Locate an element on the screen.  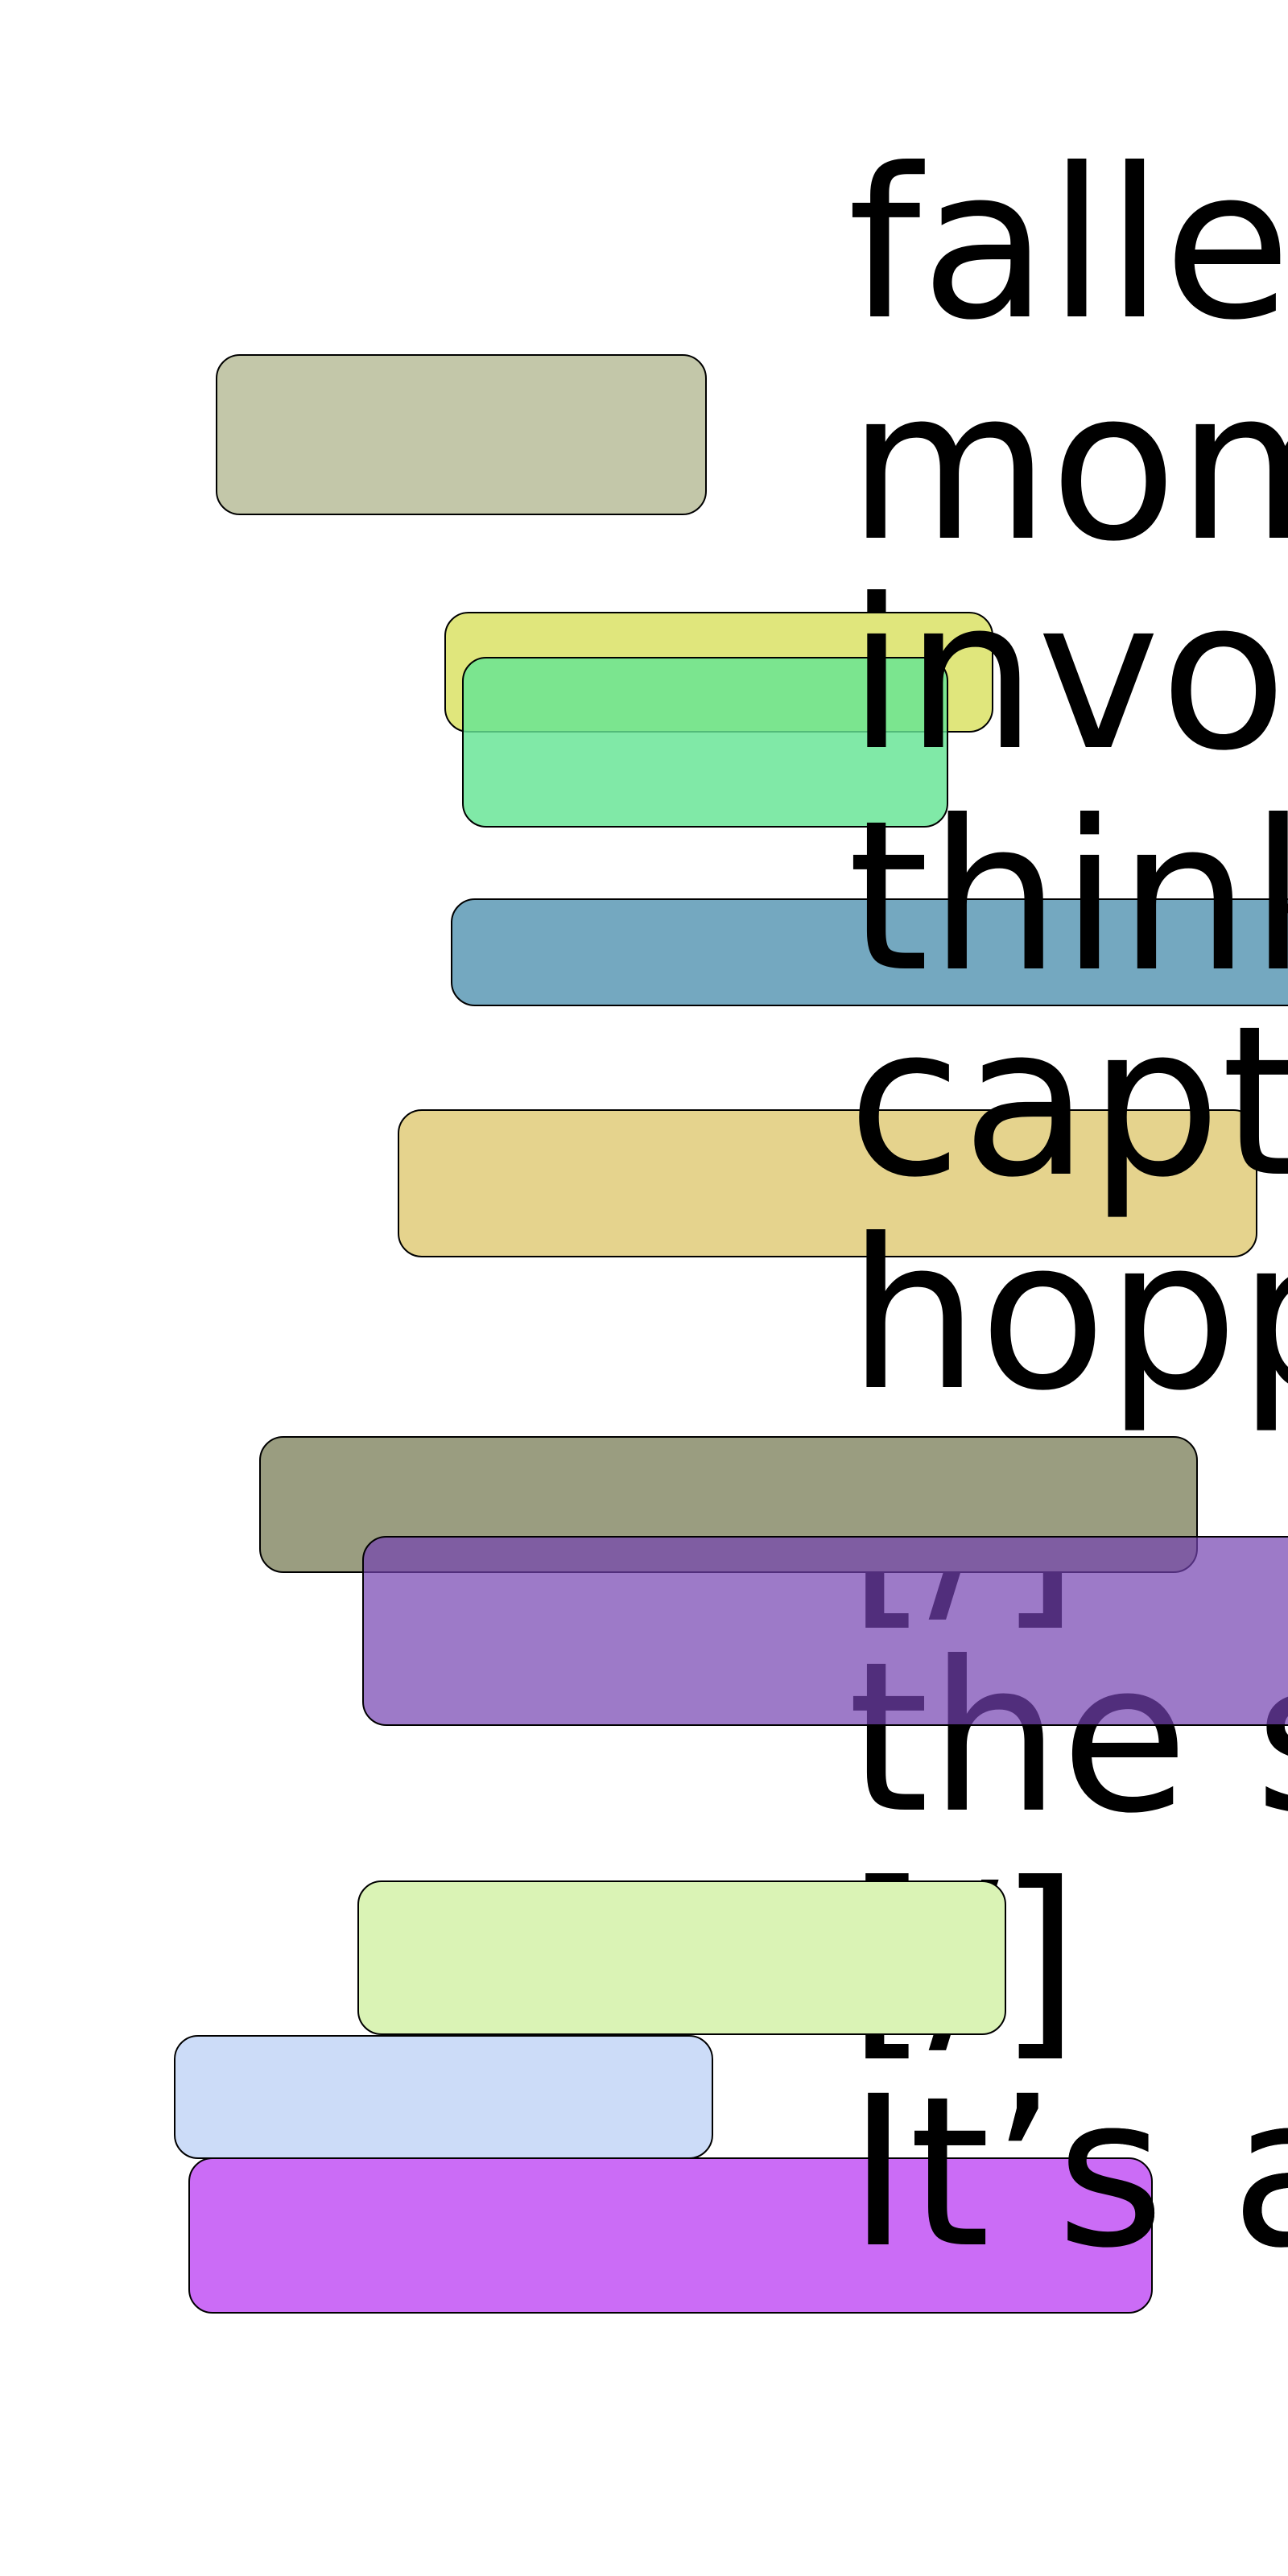
word-its-a-overlay: It’s a is located at coordinates (1068, 2172).